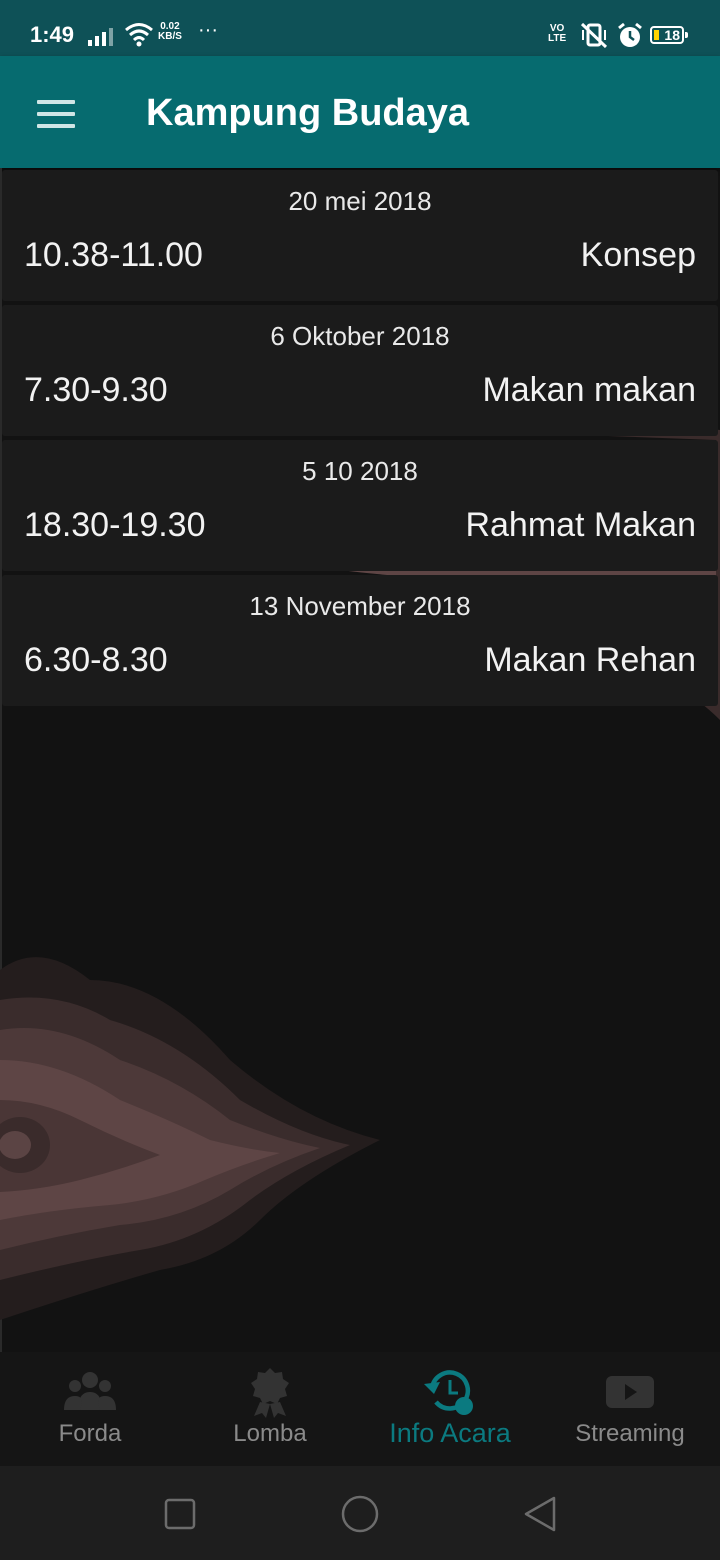 The width and height of the screenshot is (720, 1560). What do you see at coordinates (270, 1393) in the screenshot?
I see `award-icon` at bounding box center [270, 1393].